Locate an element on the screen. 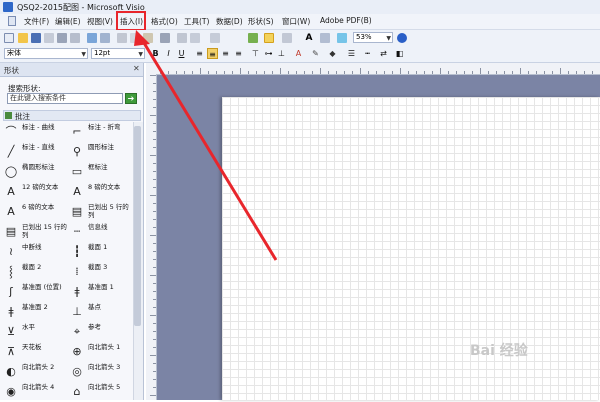  annotation-overlay is located at coordinates (206, 145).